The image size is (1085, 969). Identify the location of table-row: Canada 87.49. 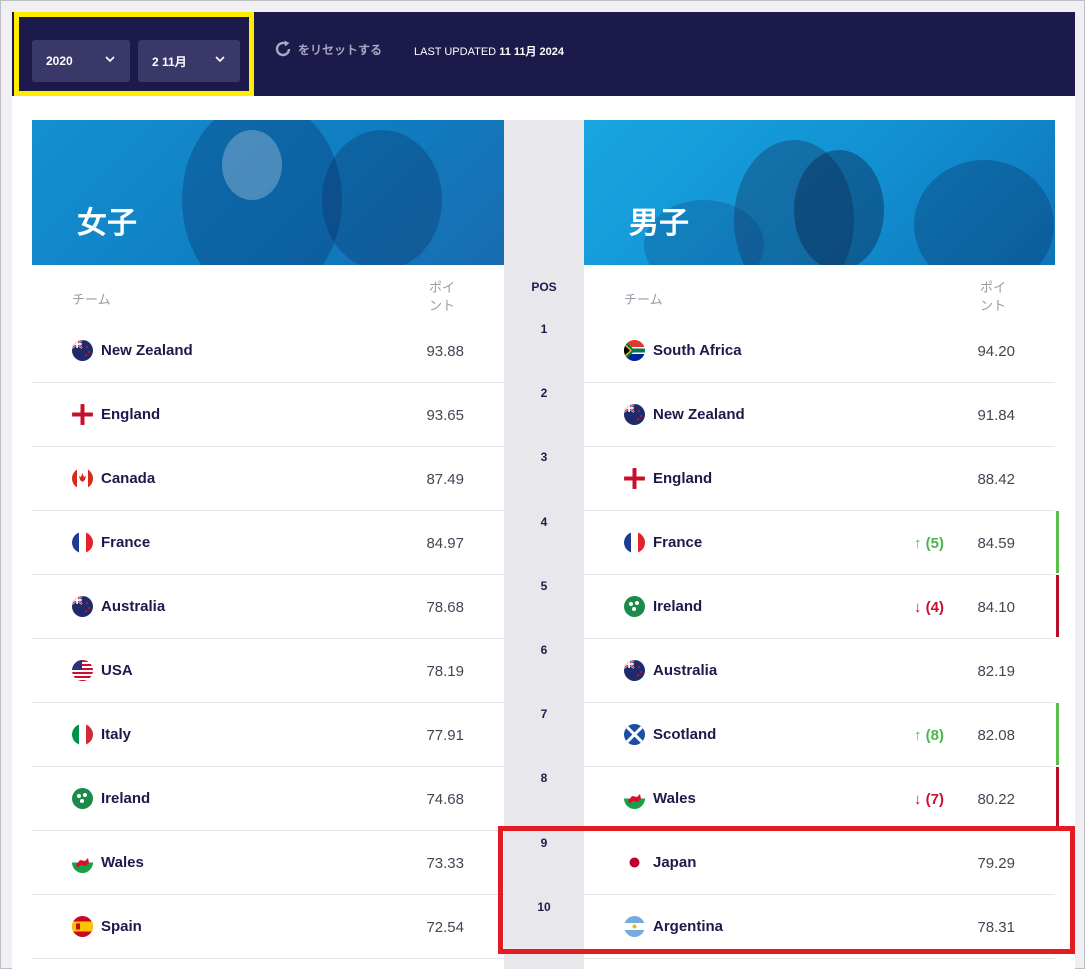
(268, 479).